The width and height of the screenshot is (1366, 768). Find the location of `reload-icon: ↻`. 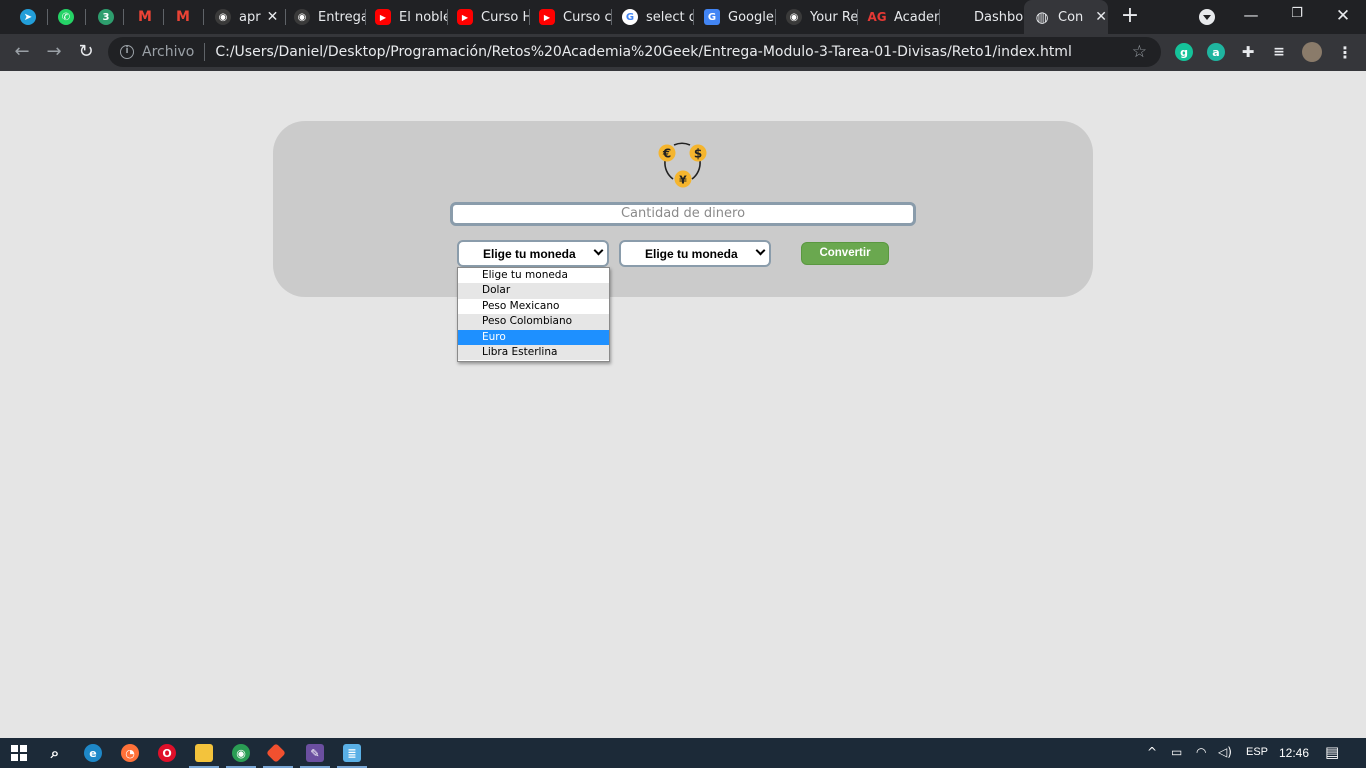

reload-icon: ↻ is located at coordinates (86, 53).